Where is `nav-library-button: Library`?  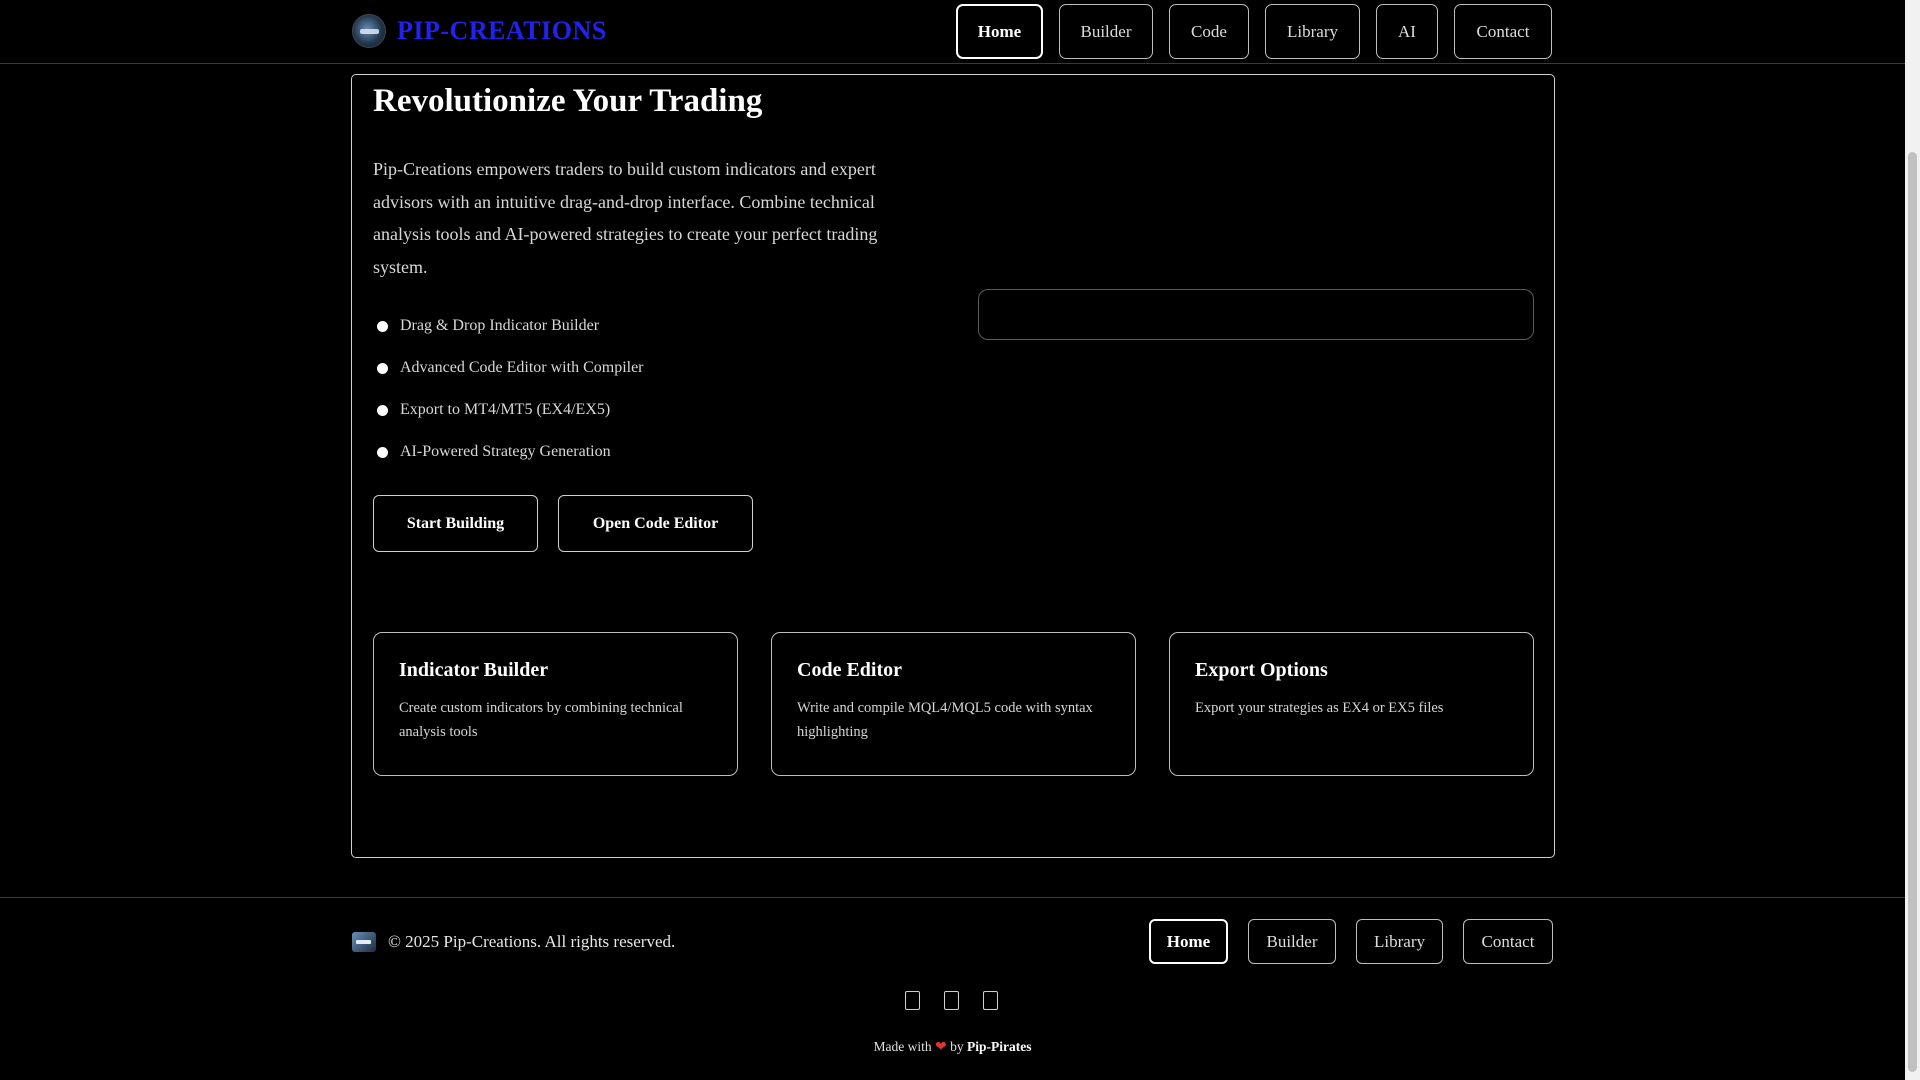 nav-library-button: Library is located at coordinates (1312, 31).